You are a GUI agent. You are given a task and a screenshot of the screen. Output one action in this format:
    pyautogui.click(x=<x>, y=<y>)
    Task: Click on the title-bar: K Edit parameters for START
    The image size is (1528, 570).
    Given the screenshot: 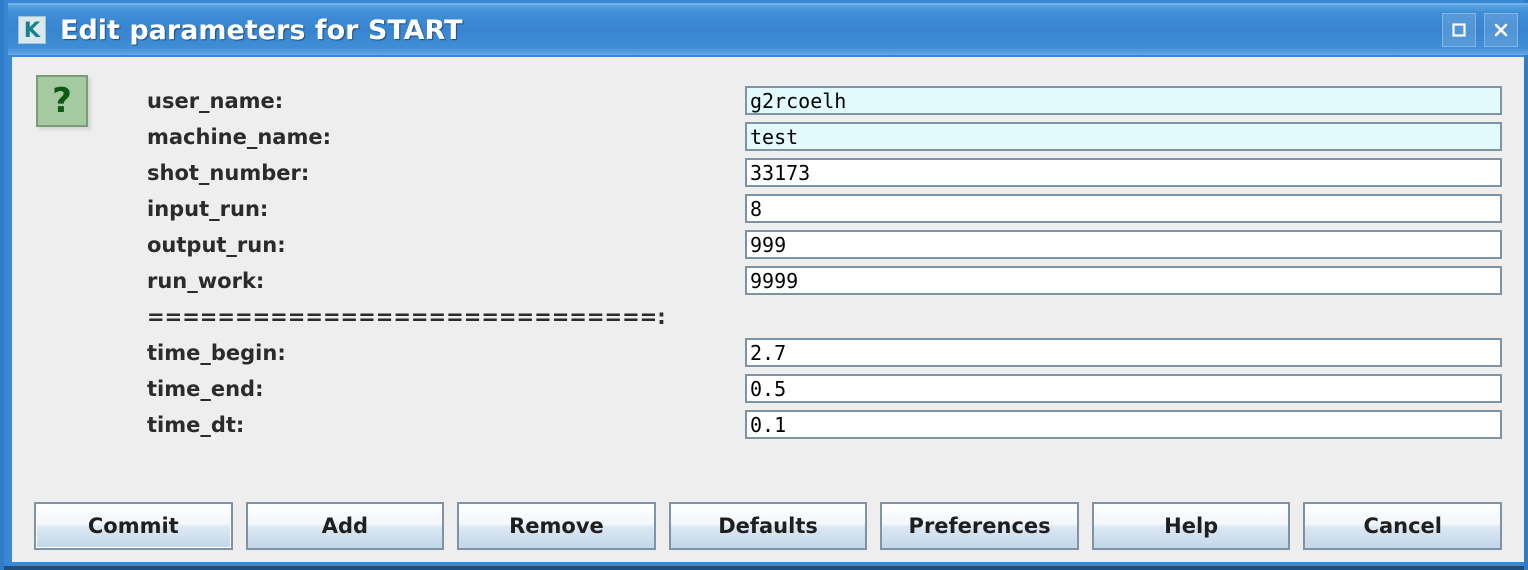 What is the action you would take?
    pyautogui.click(x=768, y=29)
    